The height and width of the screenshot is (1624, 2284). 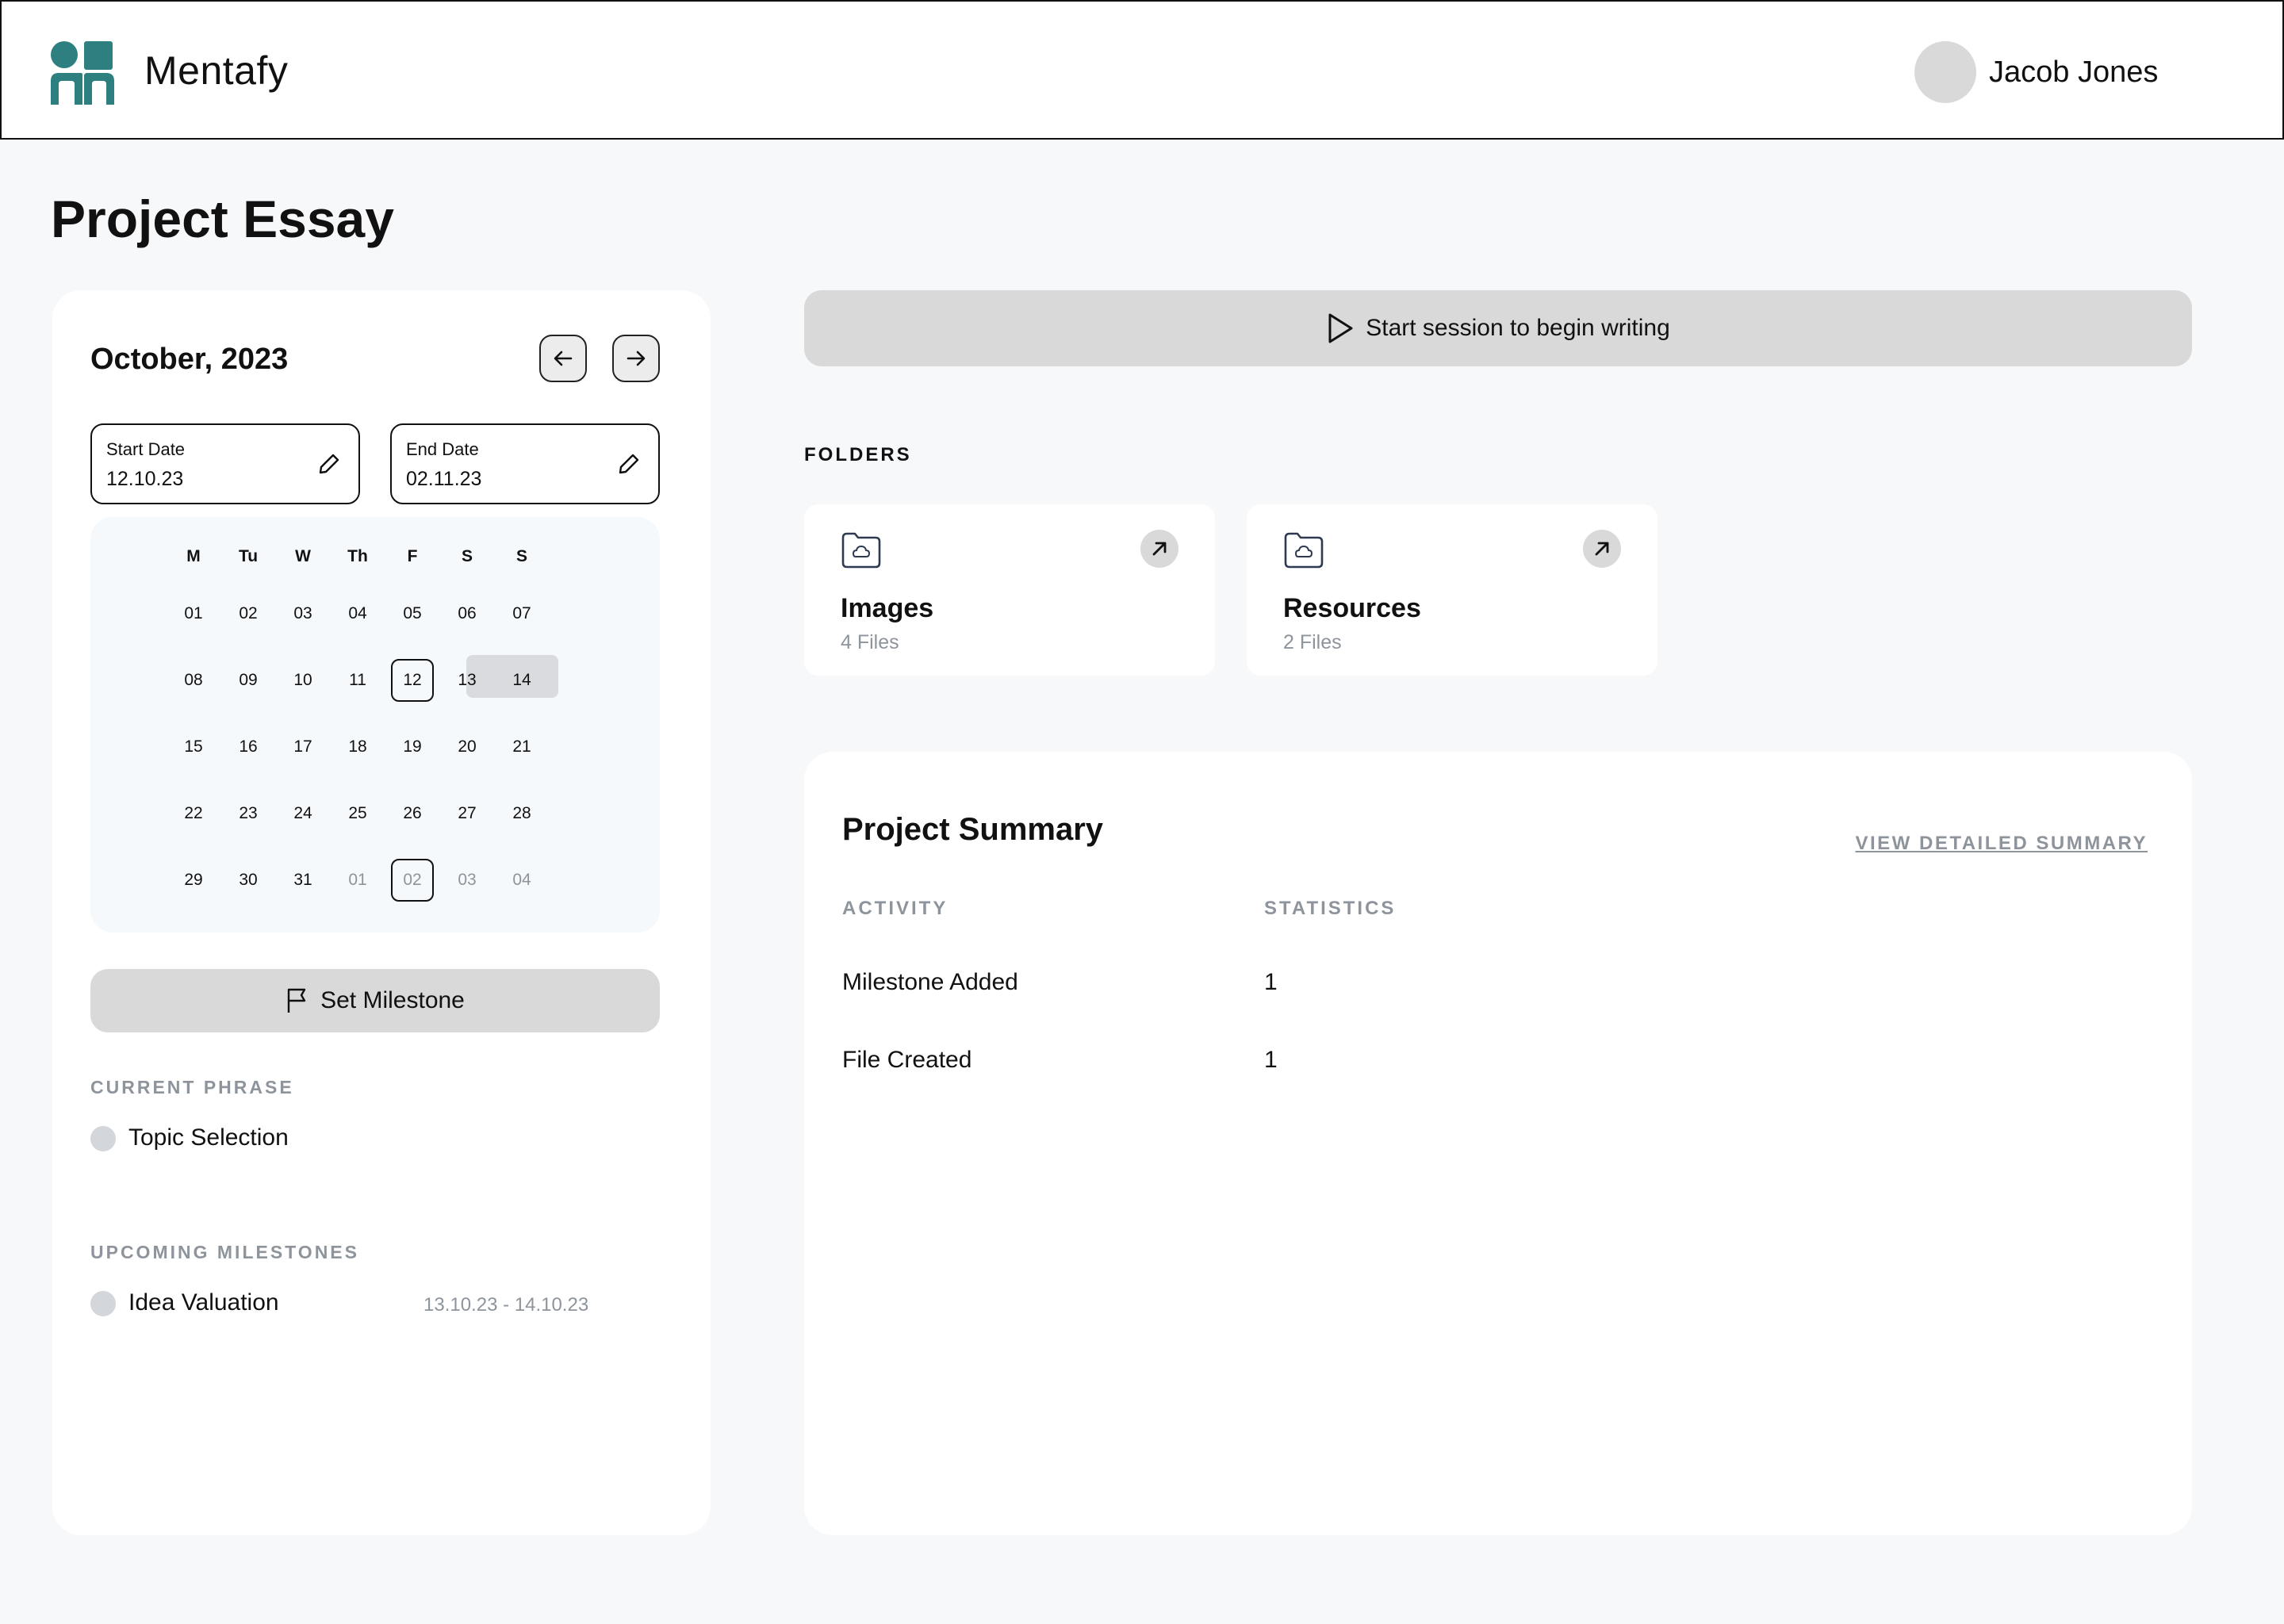 What do you see at coordinates (973, 829) in the screenshot?
I see `summary-title: Project Summary` at bounding box center [973, 829].